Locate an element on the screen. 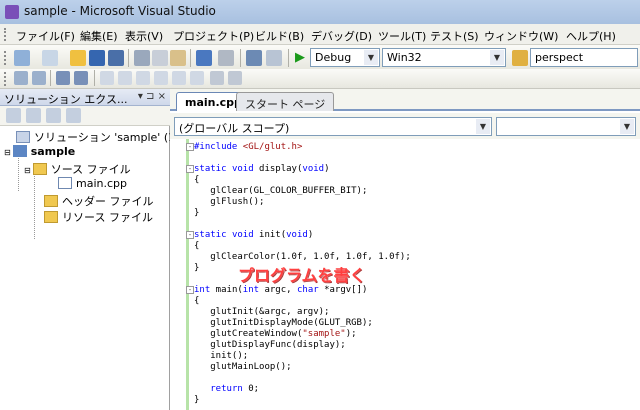  platform-value: Win32 is located at coordinates (404, 57).